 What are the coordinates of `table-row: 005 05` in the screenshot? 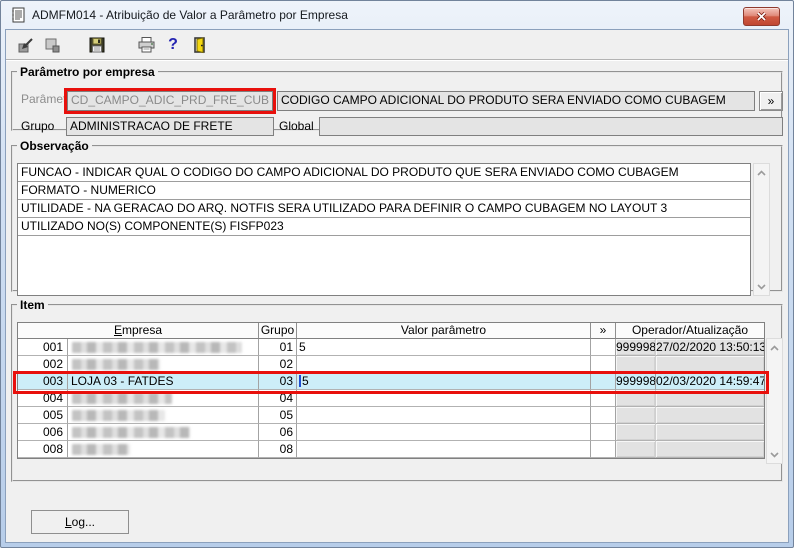 It's located at (391, 415).